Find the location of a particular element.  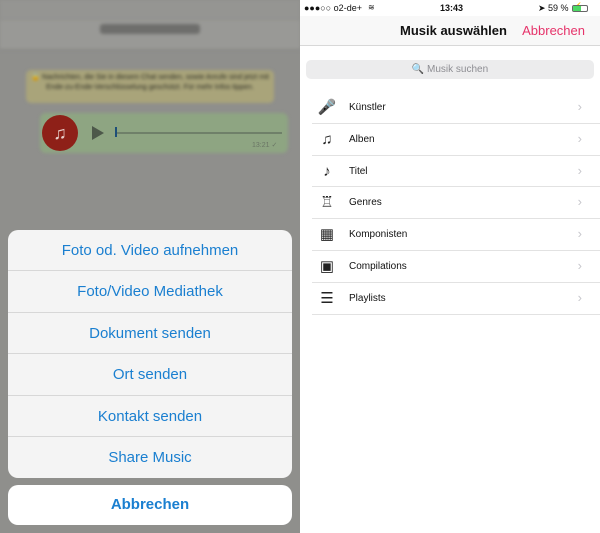

play-icon is located at coordinates (98, 133).